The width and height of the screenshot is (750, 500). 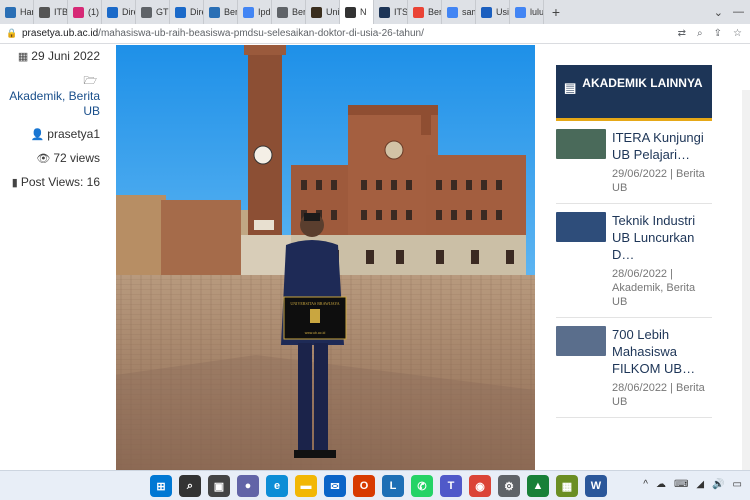 I want to click on chrome-icon: ◉, so click(x=480, y=486).